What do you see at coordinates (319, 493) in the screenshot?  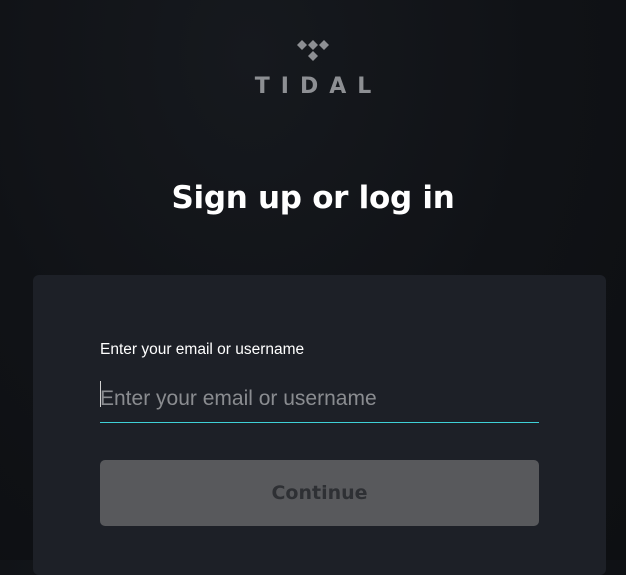 I see `continue-button: Continue` at bounding box center [319, 493].